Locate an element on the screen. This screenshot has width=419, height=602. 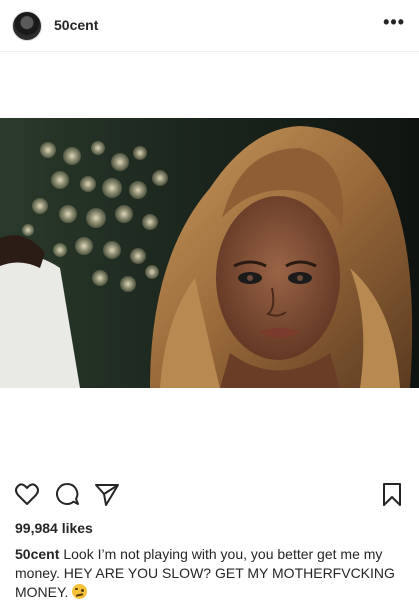
raised-eyebrow-emoji-icon is located at coordinates (80, 591).